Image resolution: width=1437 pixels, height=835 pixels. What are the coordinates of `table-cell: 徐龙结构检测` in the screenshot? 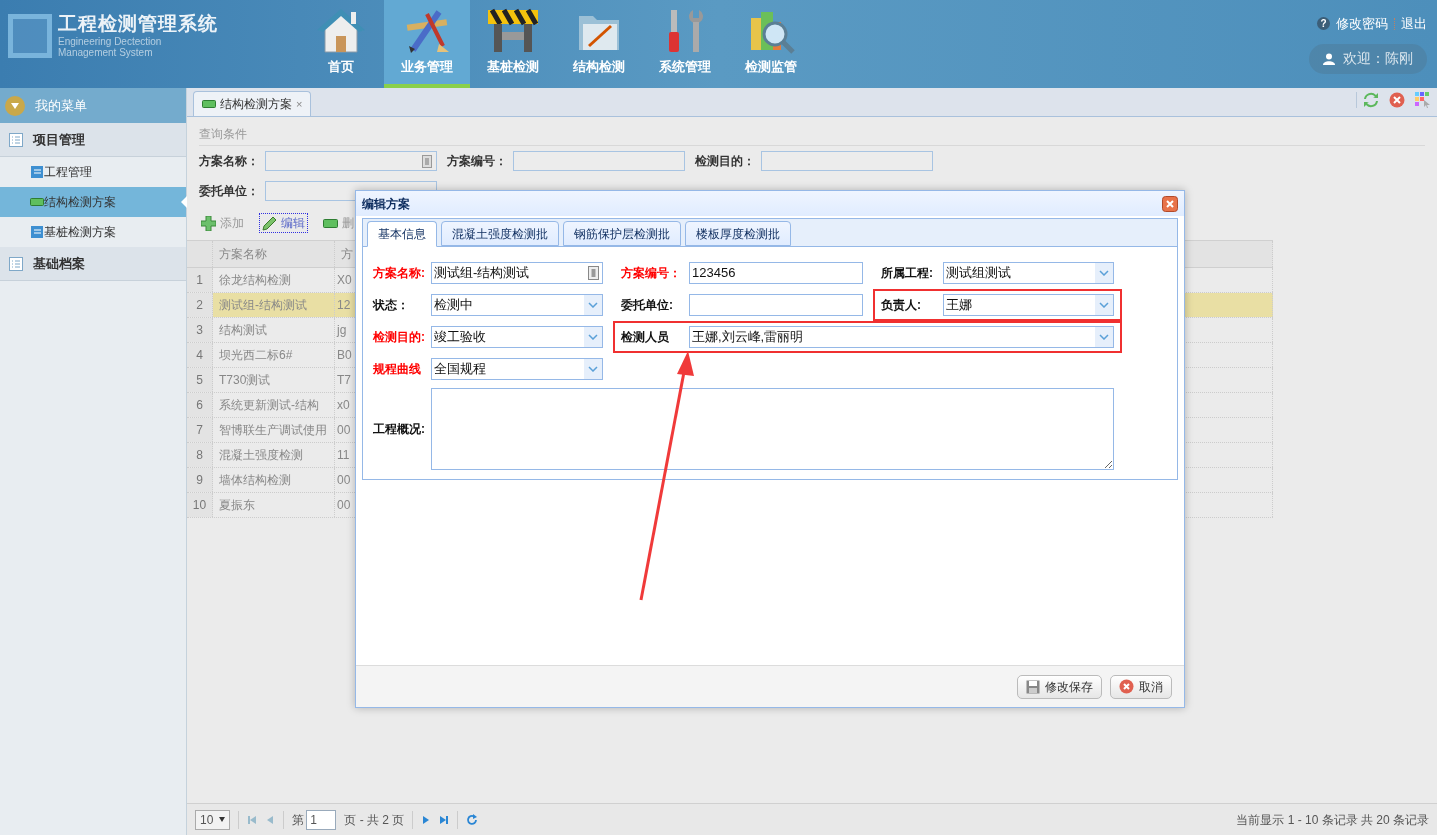 It's located at (274, 280).